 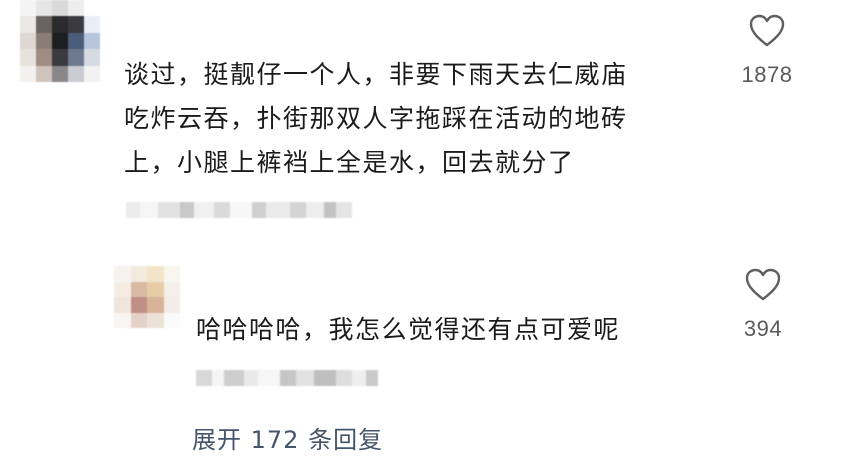 What do you see at coordinates (287, 378) in the screenshot?
I see `reply-meta-obscured` at bounding box center [287, 378].